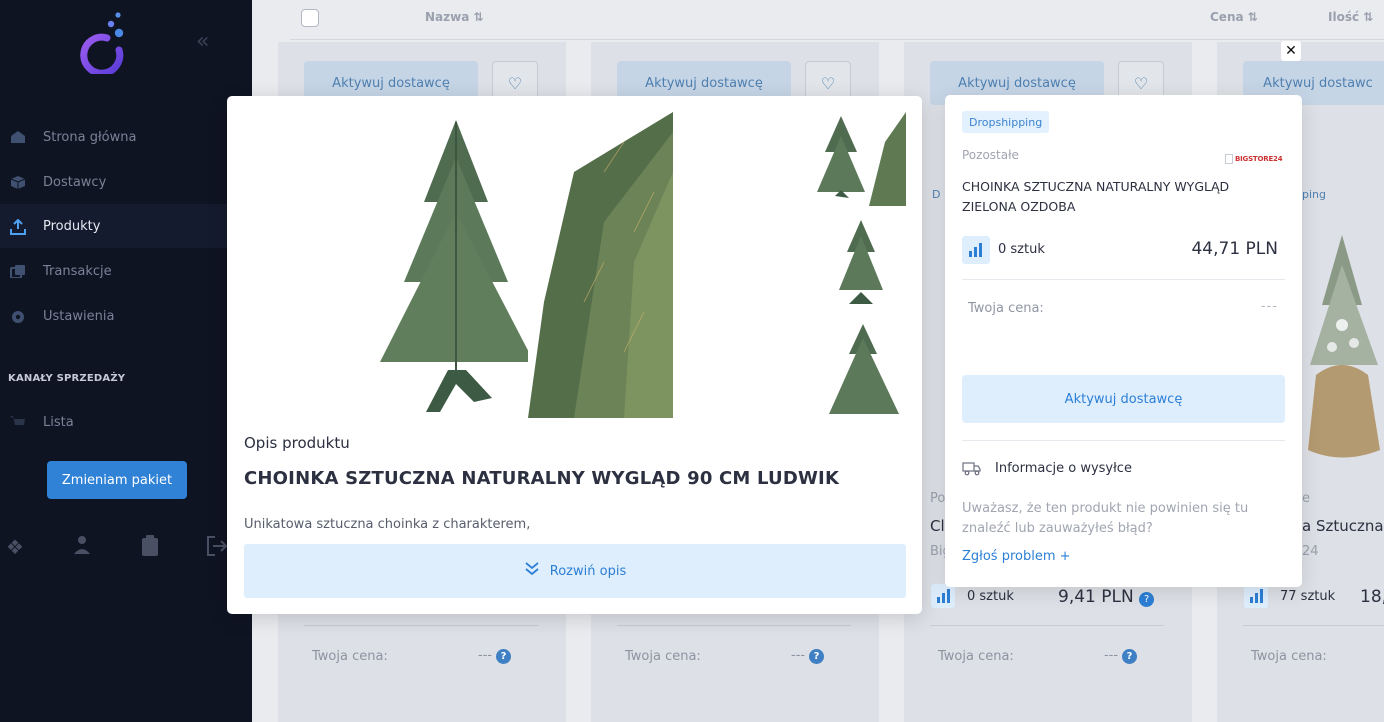  I want to click on sidebar-item-label: Strona główna, so click(90, 137).